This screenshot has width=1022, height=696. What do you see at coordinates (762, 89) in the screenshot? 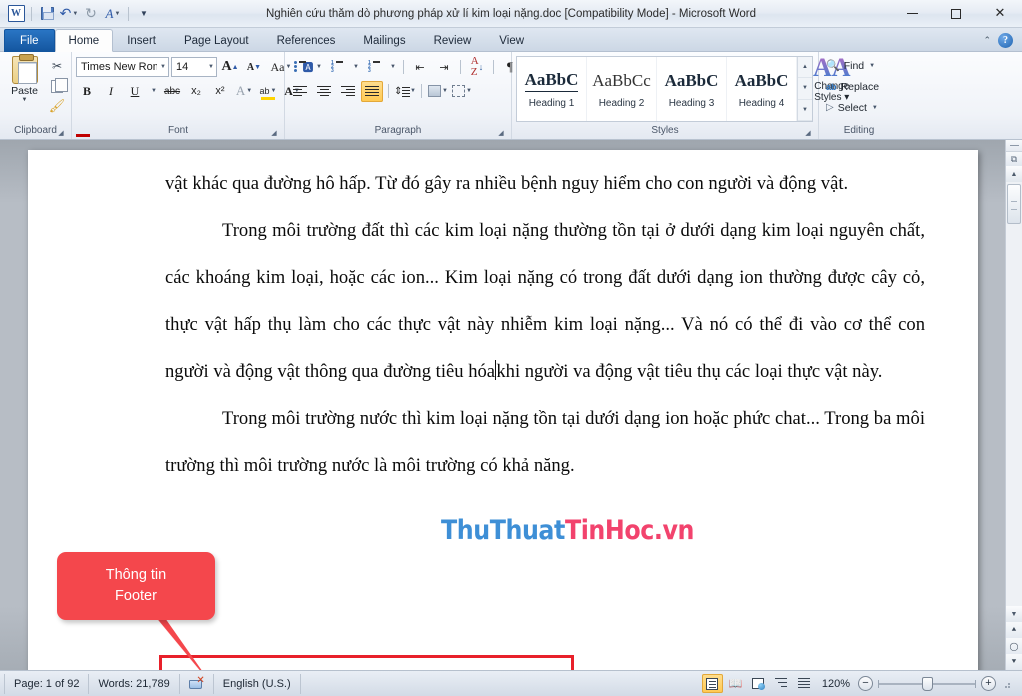
I see `style-heading-4: AaBbC Heading 4` at bounding box center [762, 89].